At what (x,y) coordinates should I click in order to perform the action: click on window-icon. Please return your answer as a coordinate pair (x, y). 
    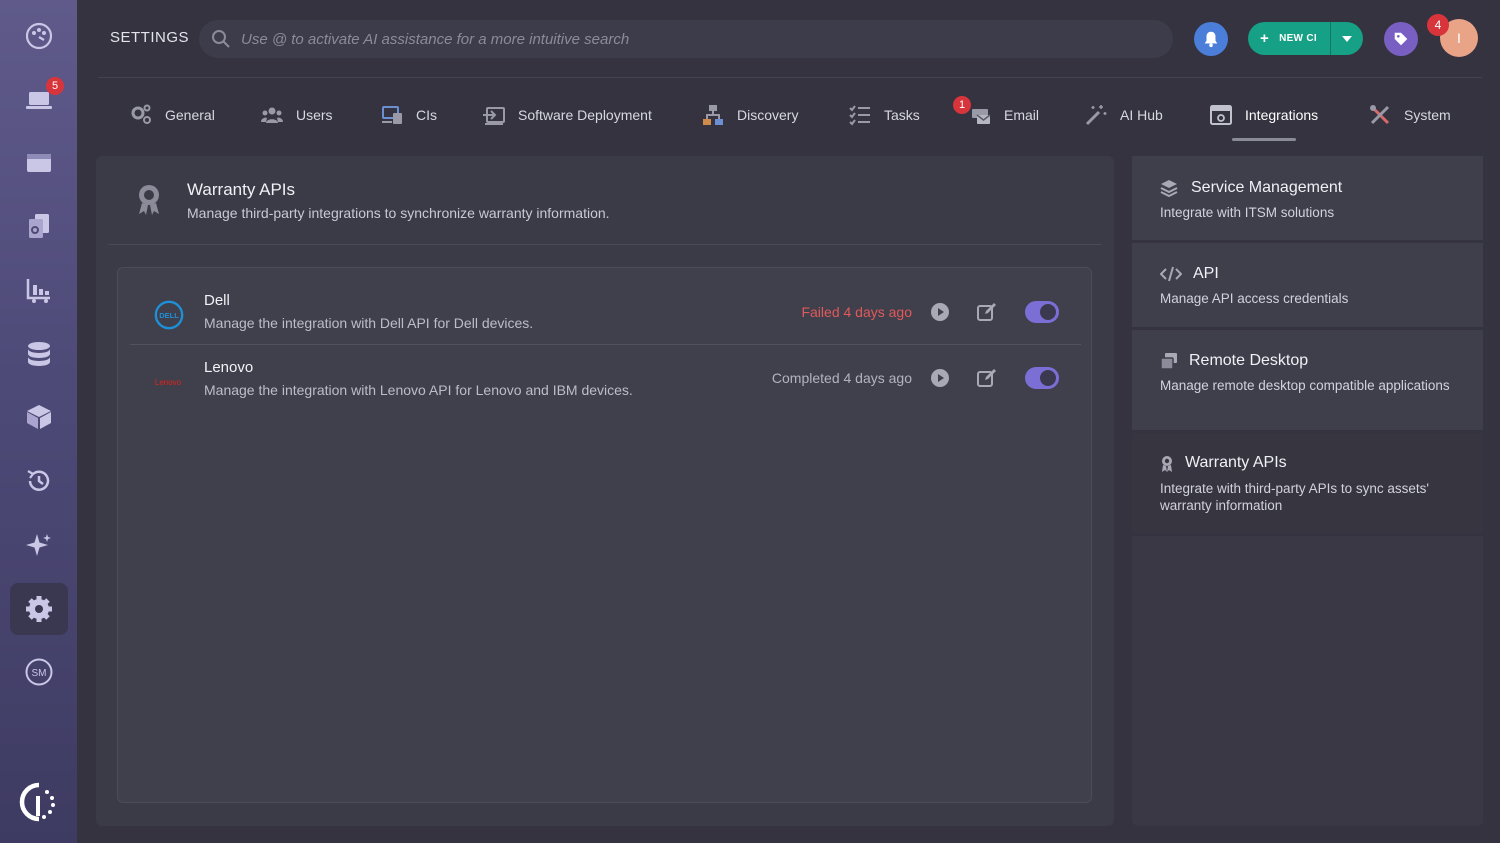
    Looking at the image, I should click on (39, 163).